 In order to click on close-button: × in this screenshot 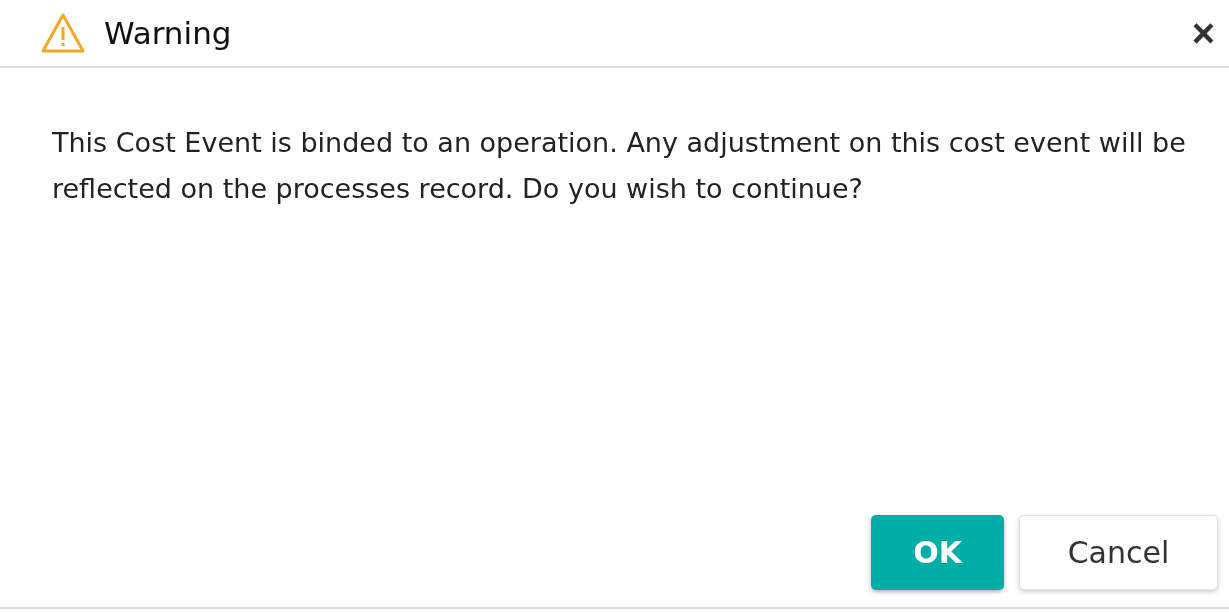, I will do `click(1203, 33)`.